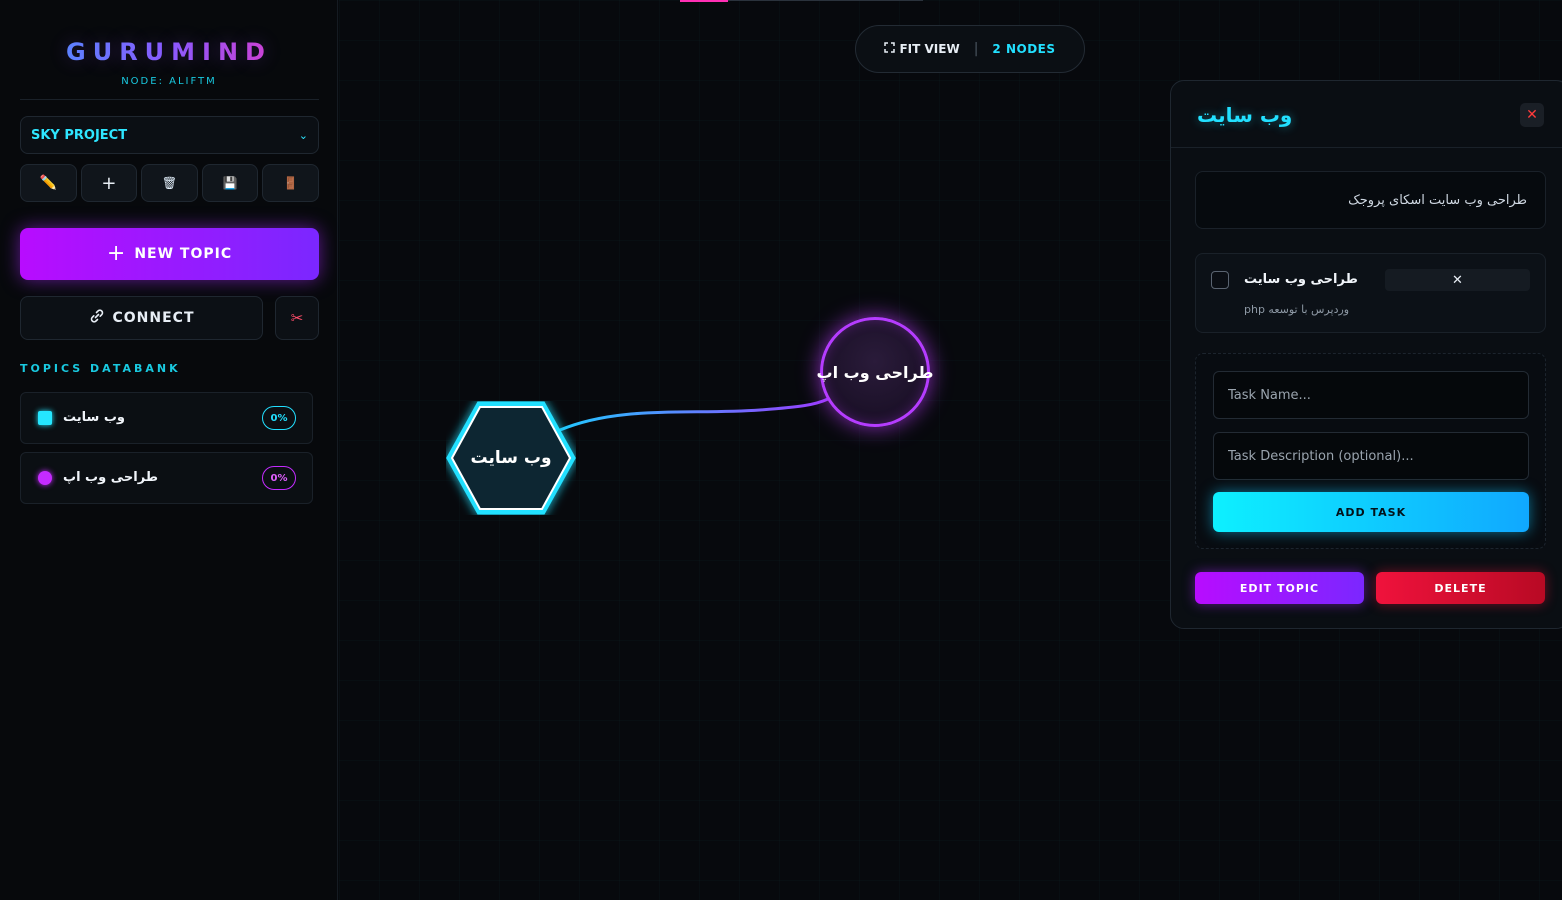 The height and width of the screenshot is (900, 1562). What do you see at coordinates (79, 135) in the screenshot?
I see `project-select-value: SKY PROJECT` at bounding box center [79, 135].